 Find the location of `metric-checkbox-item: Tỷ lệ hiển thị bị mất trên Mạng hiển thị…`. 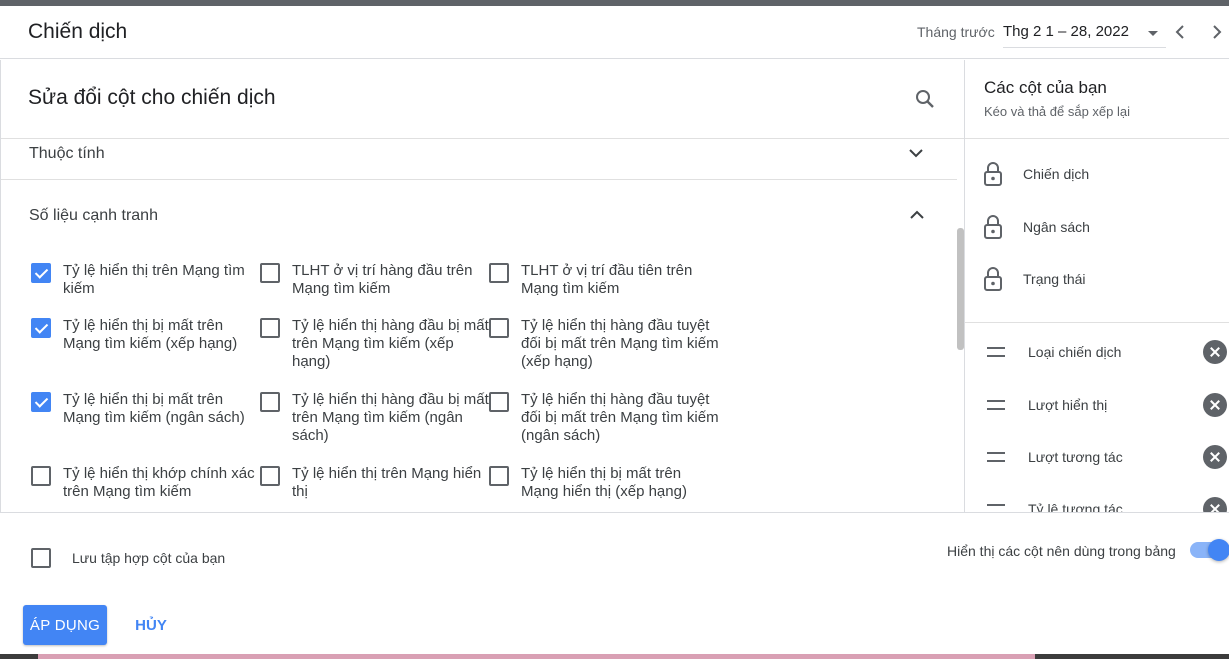

metric-checkbox-item: Tỷ lệ hiển thị bị mất trên Mạng hiển thị… is located at coordinates (605, 483).